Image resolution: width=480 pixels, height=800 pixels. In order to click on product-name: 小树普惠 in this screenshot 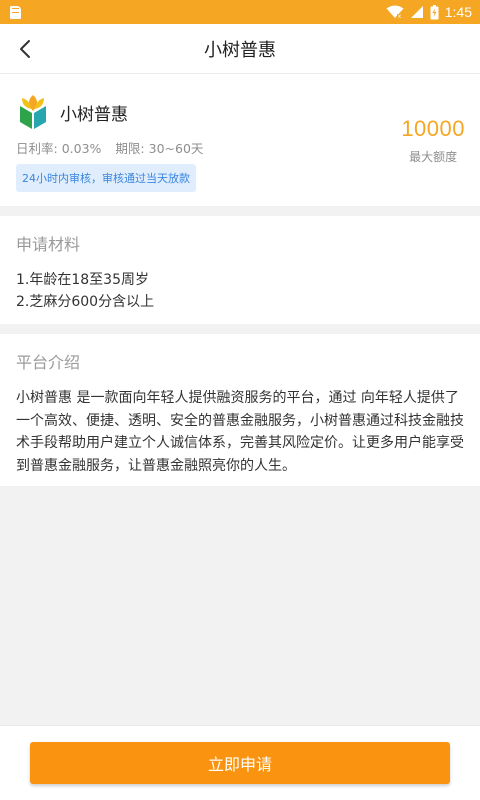, I will do `click(94, 114)`.